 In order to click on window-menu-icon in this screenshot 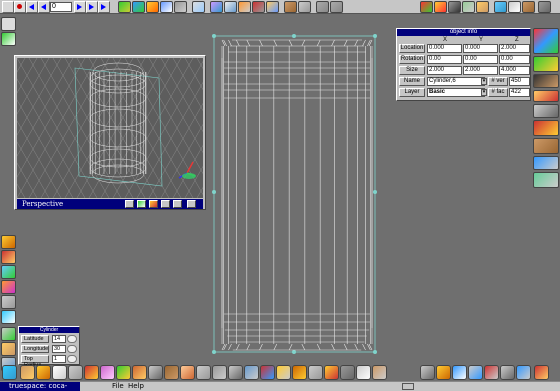, I will do `click(191, 204)`.